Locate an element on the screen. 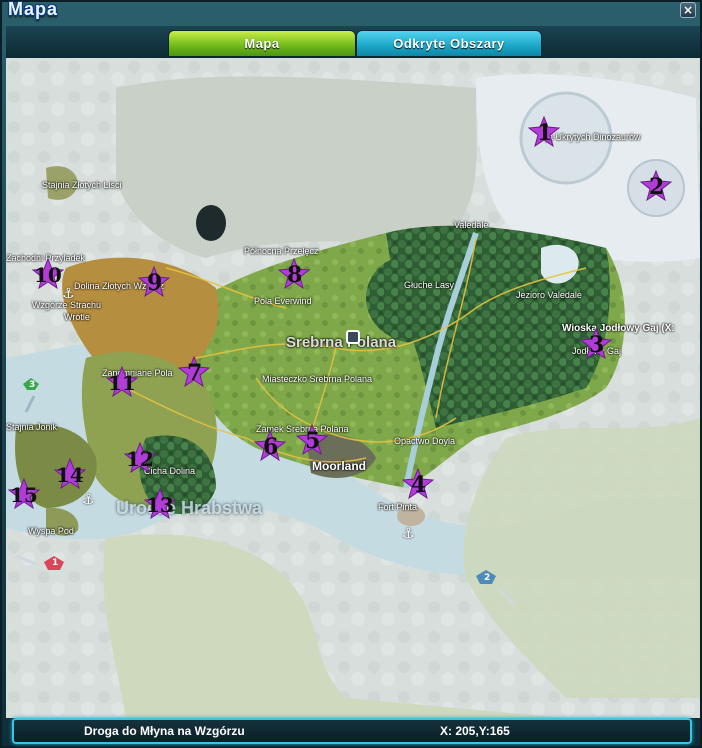  region-label: Moorland is located at coordinates (339, 466).